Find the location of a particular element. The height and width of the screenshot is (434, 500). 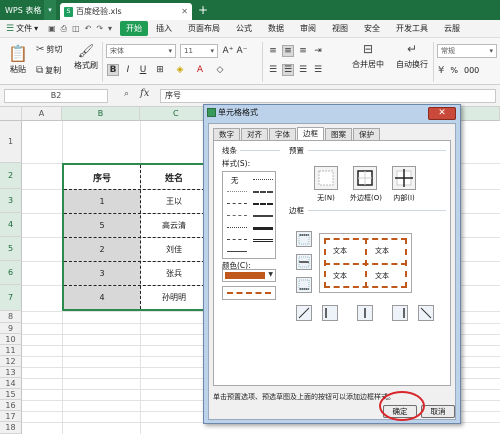

menu-security: 安全 is located at coordinates (372, 28).